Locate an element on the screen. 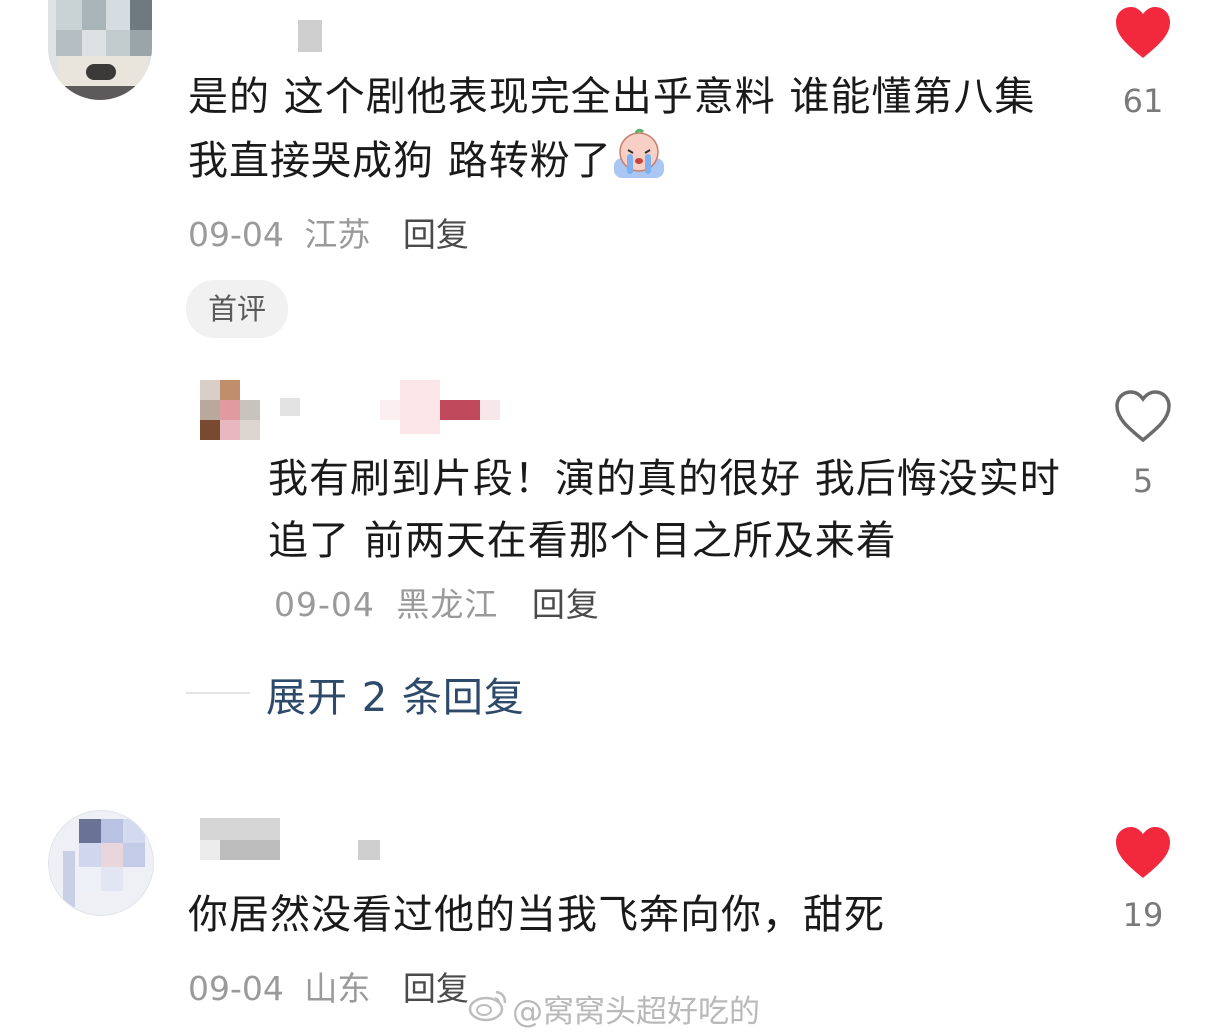  comment-meta: 09-04 黑龙江 回复 is located at coordinates (437, 604).